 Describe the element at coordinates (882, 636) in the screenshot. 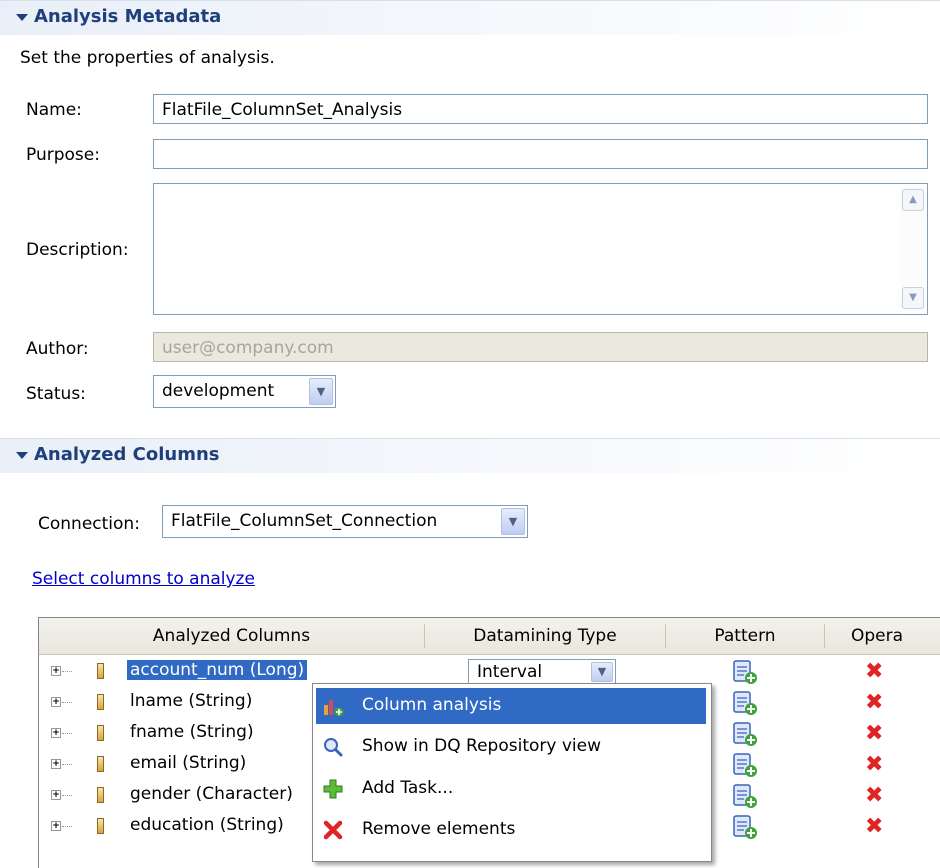

I see `column-header-operation: Opera` at that location.